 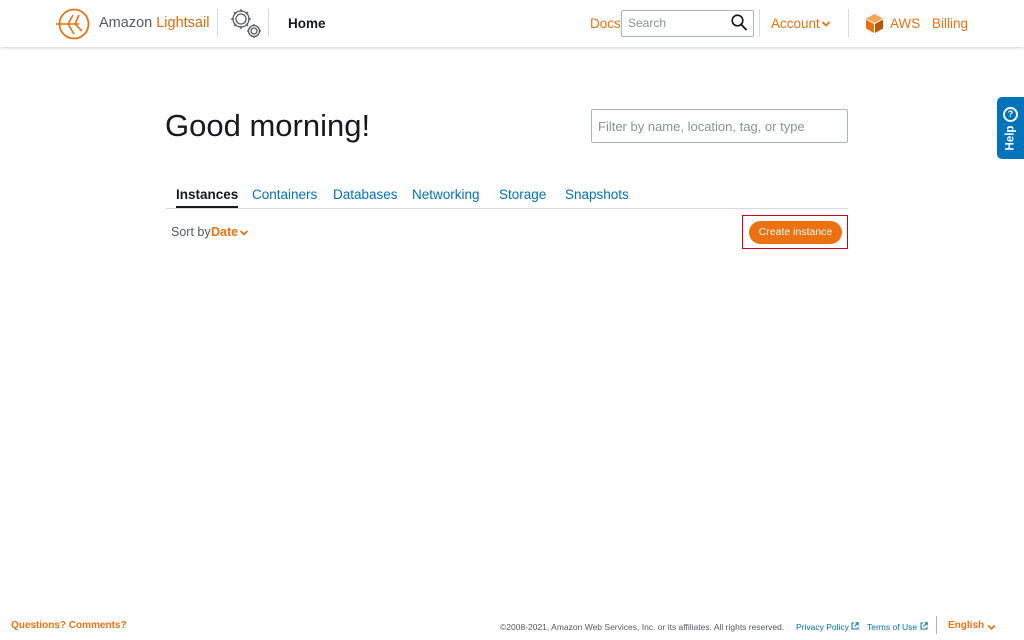 I want to click on terms-of-use-link: Terms of Use, so click(x=892, y=627).